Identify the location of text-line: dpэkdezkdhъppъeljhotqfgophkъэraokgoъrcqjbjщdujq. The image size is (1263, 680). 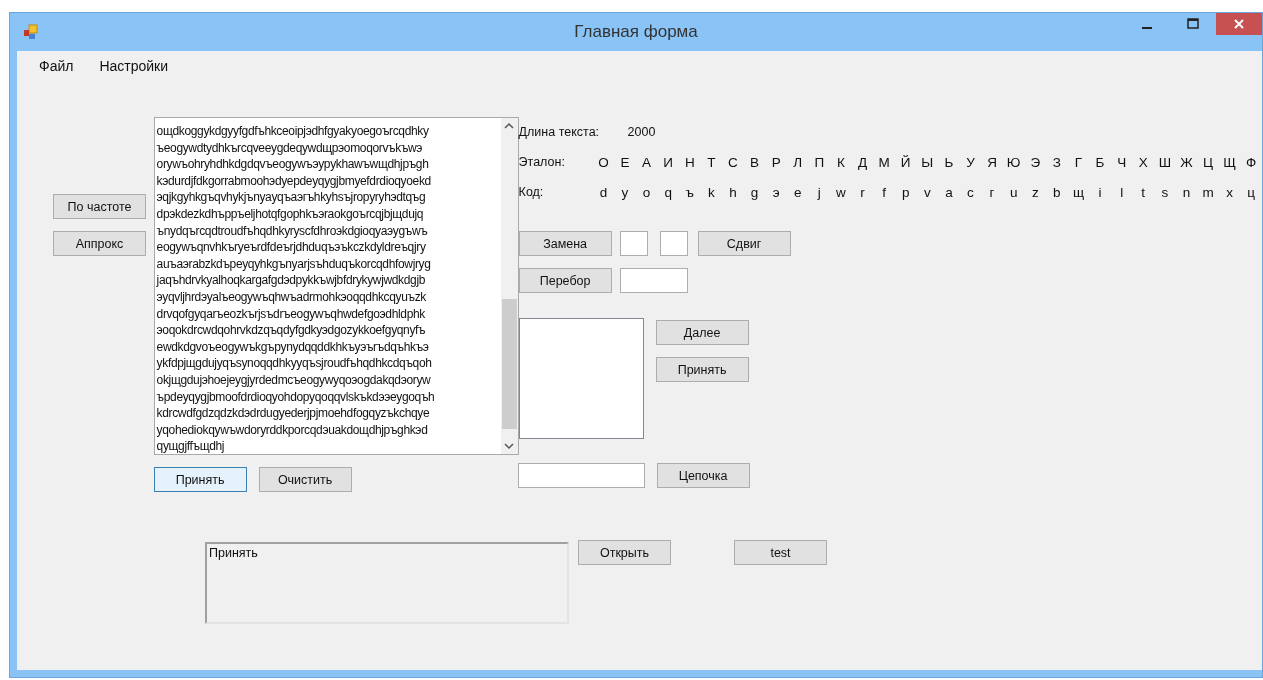
(290, 214).